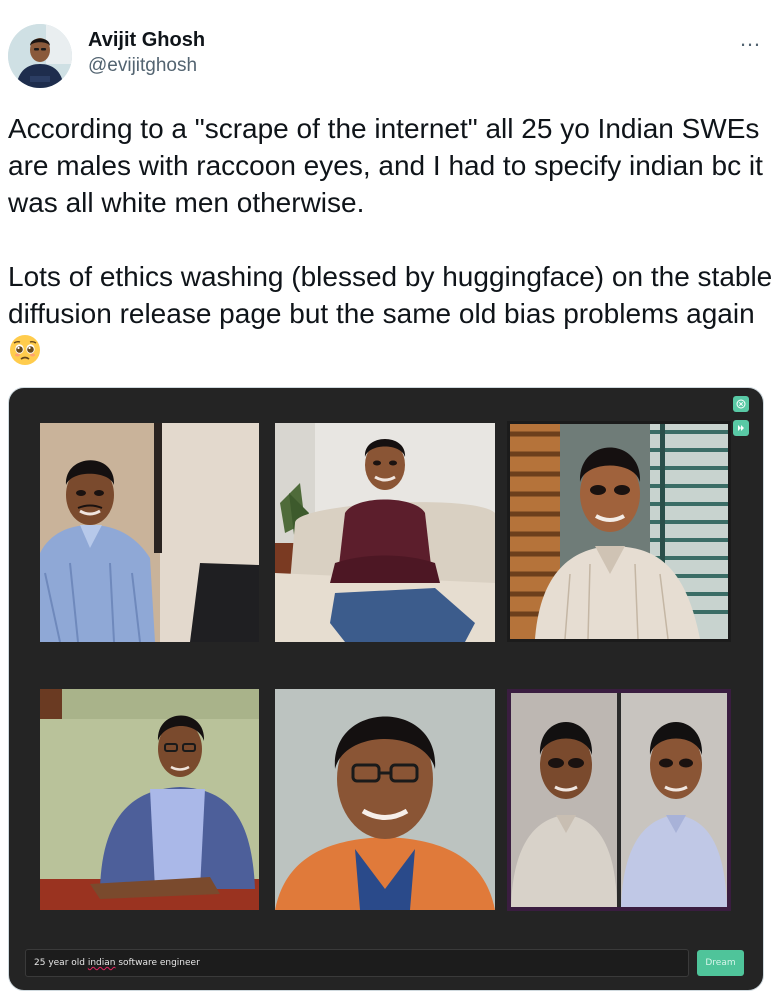 This screenshot has height=1006, width=784. What do you see at coordinates (146, 40) in the screenshot?
I see `author-display-name: Avijit Ghosh` at bounding box center [146, 40].